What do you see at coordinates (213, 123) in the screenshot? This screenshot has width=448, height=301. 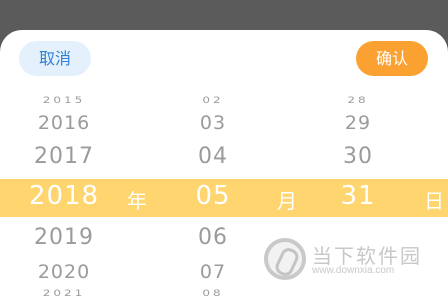 I see `month-option: 03` at bounding box center [213, 123].